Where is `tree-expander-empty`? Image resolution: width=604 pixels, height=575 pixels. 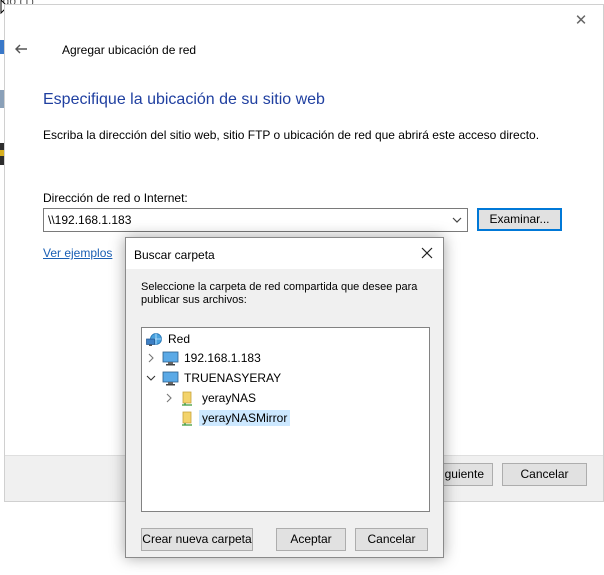
tree-expander-empty is located at coordinates (169, 418).